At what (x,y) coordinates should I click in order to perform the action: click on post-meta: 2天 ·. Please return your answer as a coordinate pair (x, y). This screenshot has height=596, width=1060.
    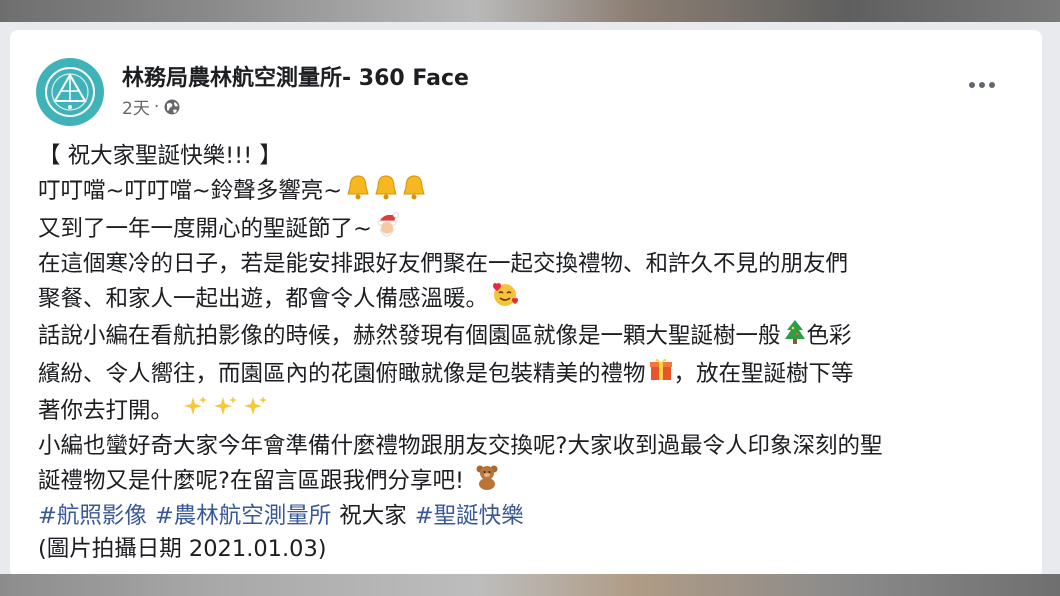
    Looking at the image, I should click on (151, 106).